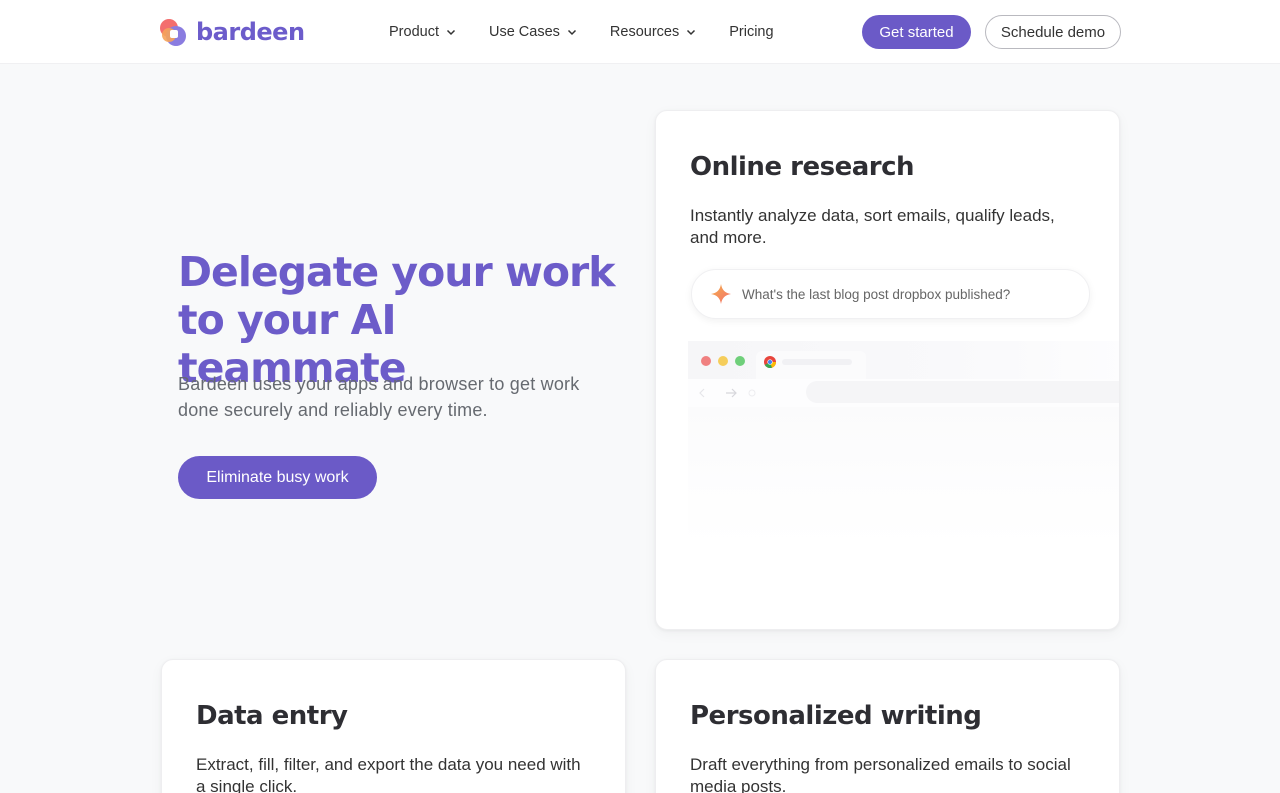 The height and width of the screenshot is (793, 1280). I want to click on main-nav: Product Use Cases Resources Pricing, so click(581, 32).